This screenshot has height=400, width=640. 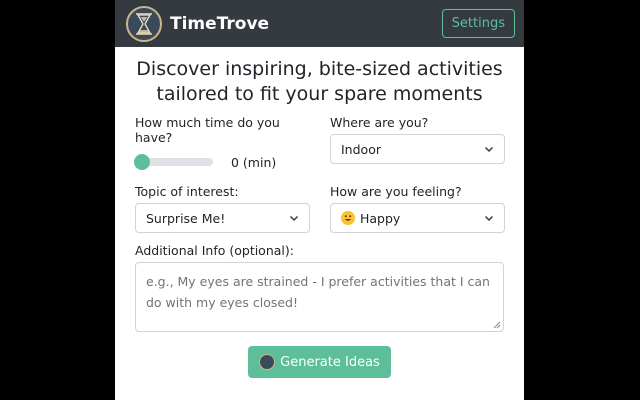 I want to click on time-slider, so click(x=173, y=162).